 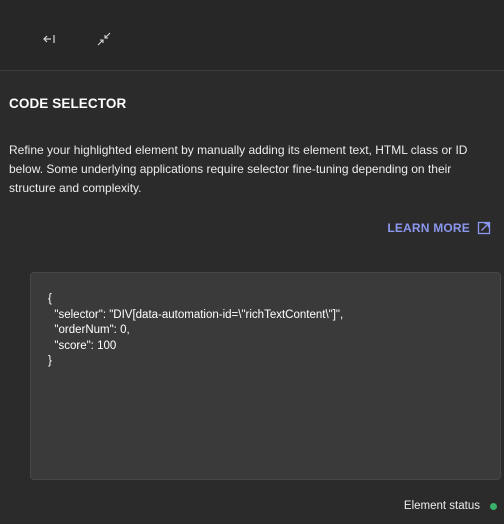 I want to click on external-link-icon, so click(x=484, y=228).